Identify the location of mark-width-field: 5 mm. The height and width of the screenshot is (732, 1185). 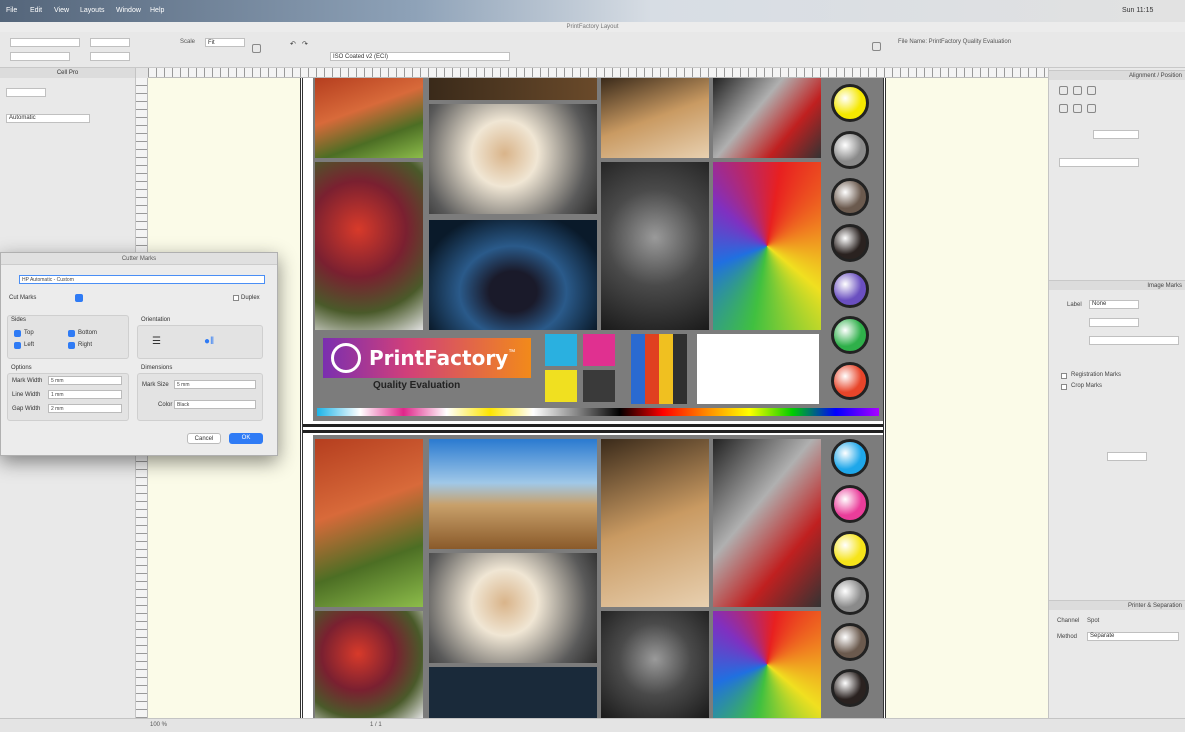
(85, 380).